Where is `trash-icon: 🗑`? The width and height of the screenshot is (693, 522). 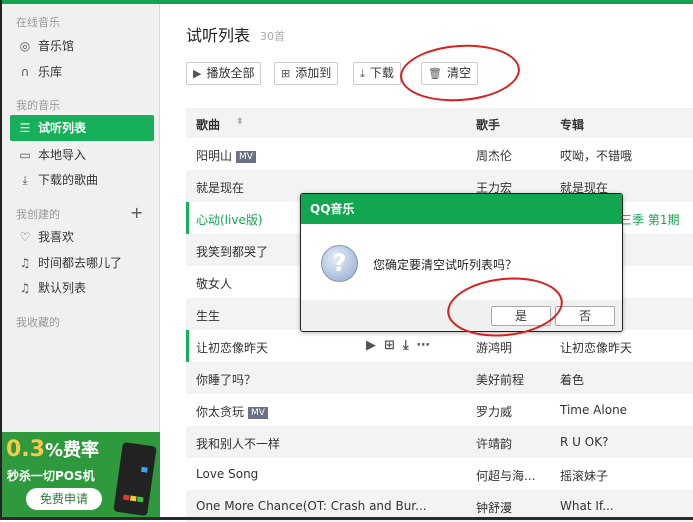
trash-icon: 🗑 is located at coordinates (435, 73).